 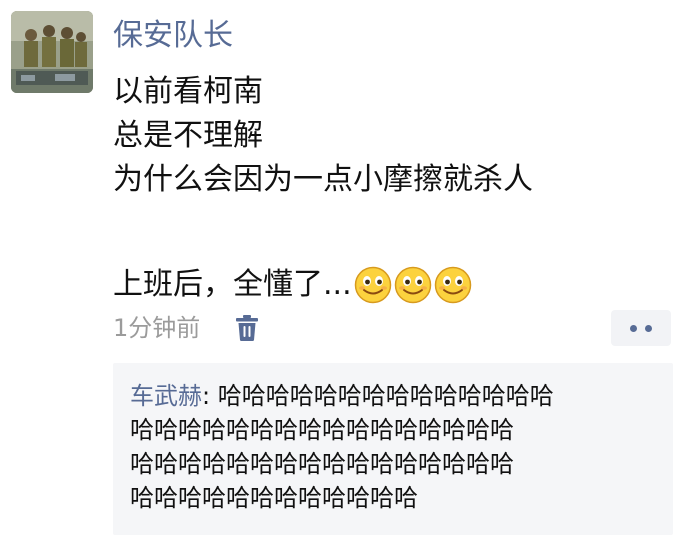 What do you see at coordinates (393, 328) in the screenshot?
I see `post-meta-row: 1分钟前` at bounding box center [393, 328].